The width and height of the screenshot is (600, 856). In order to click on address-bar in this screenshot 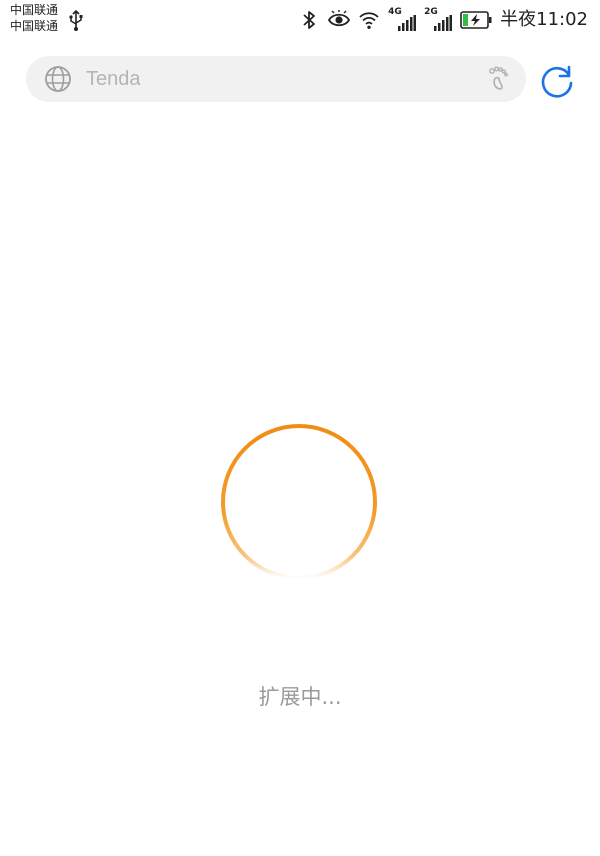, I will do `click(276, 79)`.